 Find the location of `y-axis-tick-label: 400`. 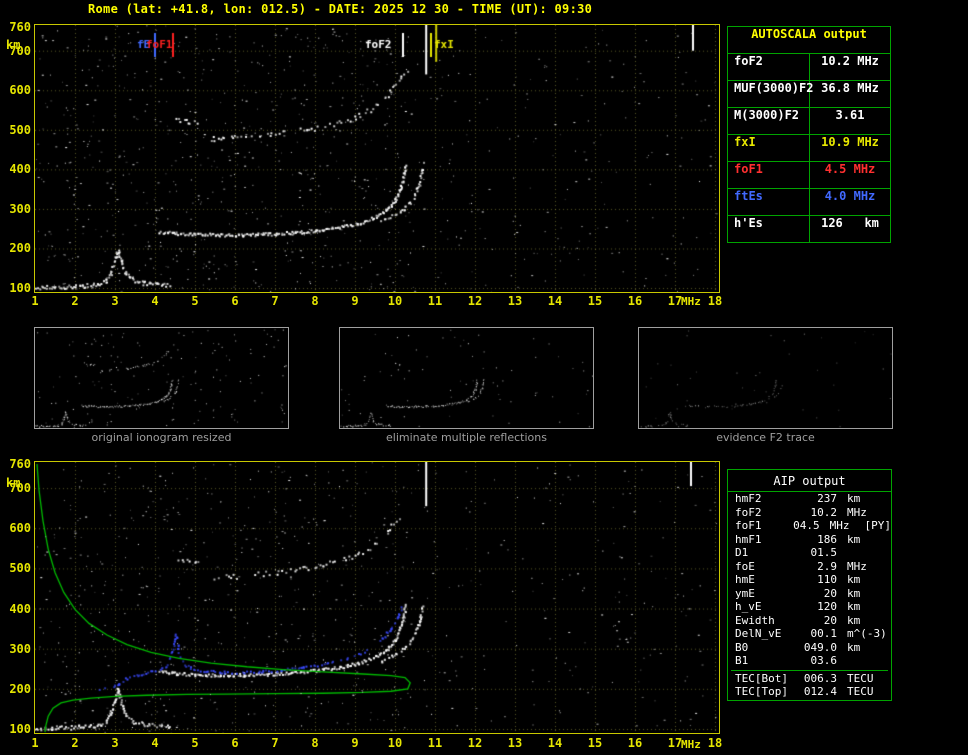

y-axis-tick-label: 400 is located at coordinates (20, 608).